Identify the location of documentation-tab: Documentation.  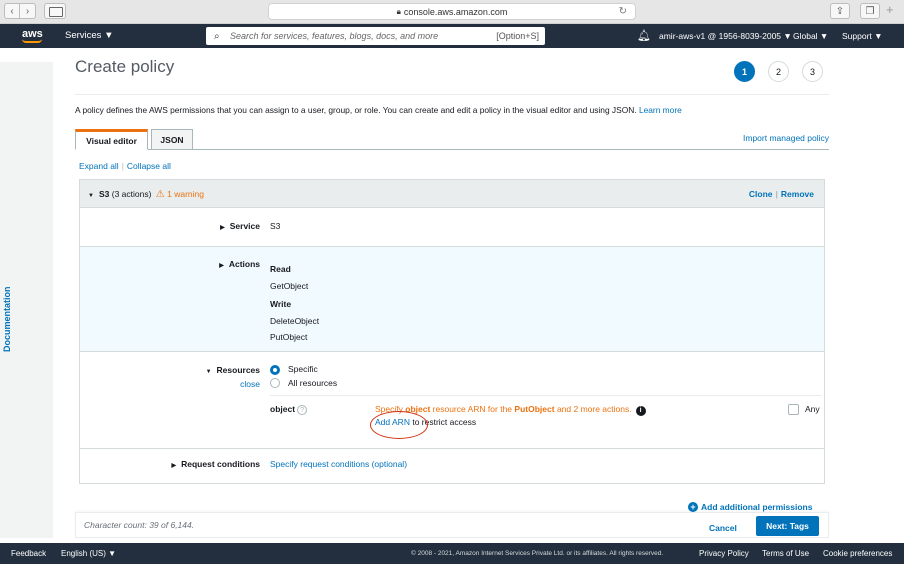
(7, 319).